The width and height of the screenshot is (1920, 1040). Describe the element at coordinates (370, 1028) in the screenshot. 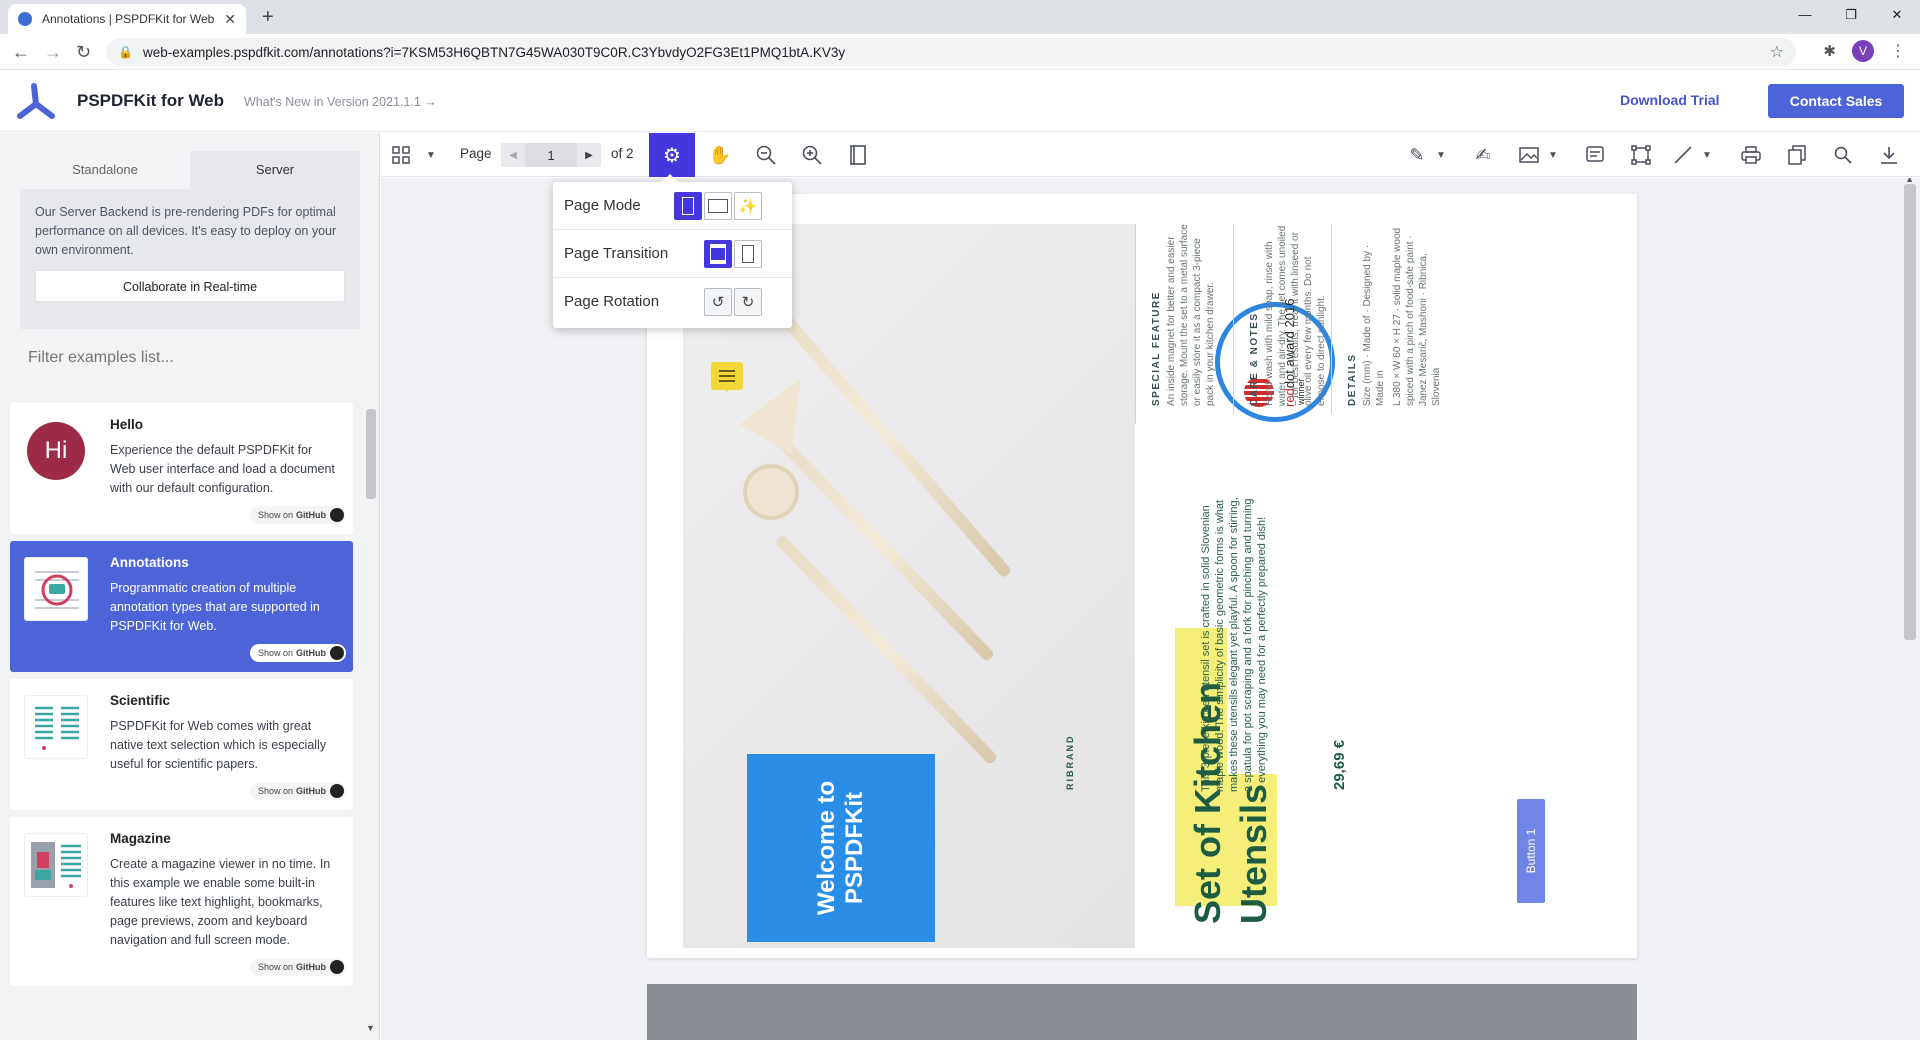

I see `scroll-down-arrow-icon: ▼` at that location.